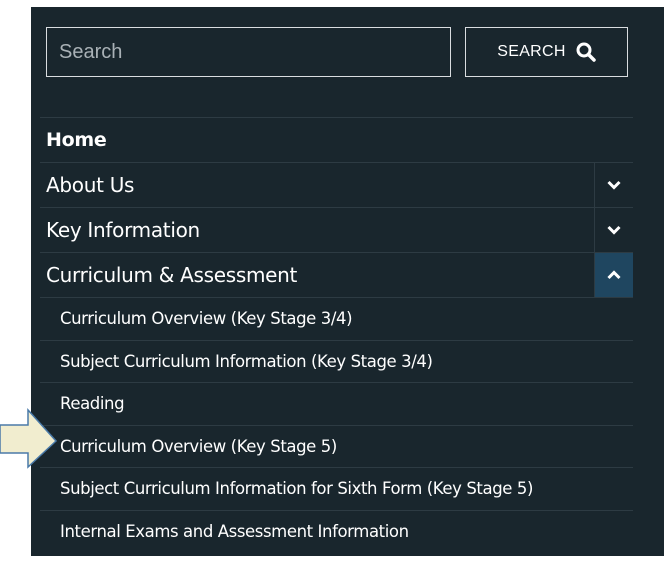 The height and width of the screenshot is (563, 664). Describe the element at coordinates (336, 229) in the screenshot. I see `nav-item-key-information: Key Information` at that location.